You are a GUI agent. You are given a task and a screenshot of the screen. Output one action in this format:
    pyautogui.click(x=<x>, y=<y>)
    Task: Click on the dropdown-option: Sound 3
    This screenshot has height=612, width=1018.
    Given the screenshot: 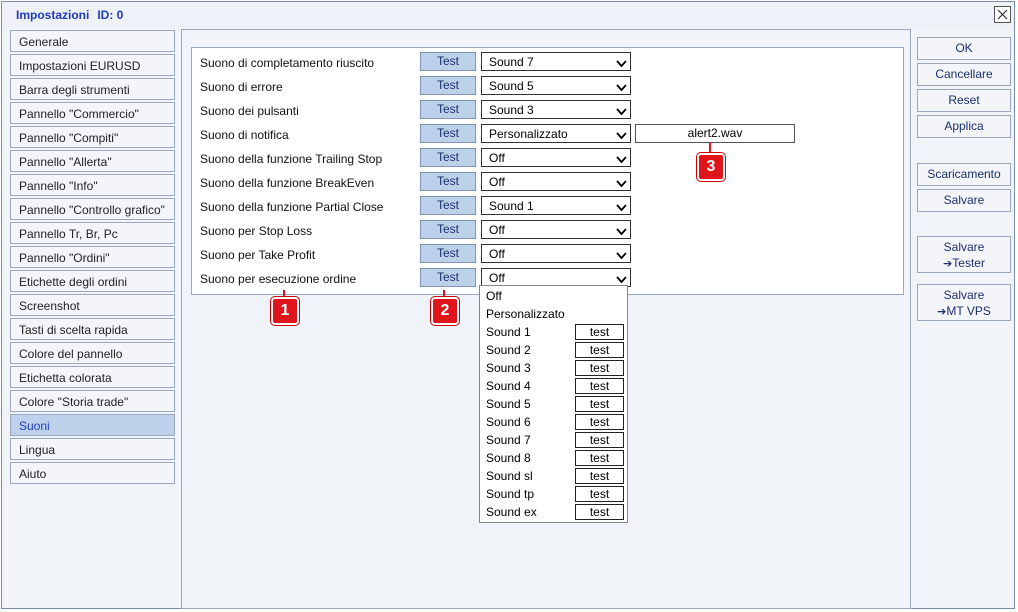 What is the action you would take?
    pyautogui.click(x=508, y=368)
    